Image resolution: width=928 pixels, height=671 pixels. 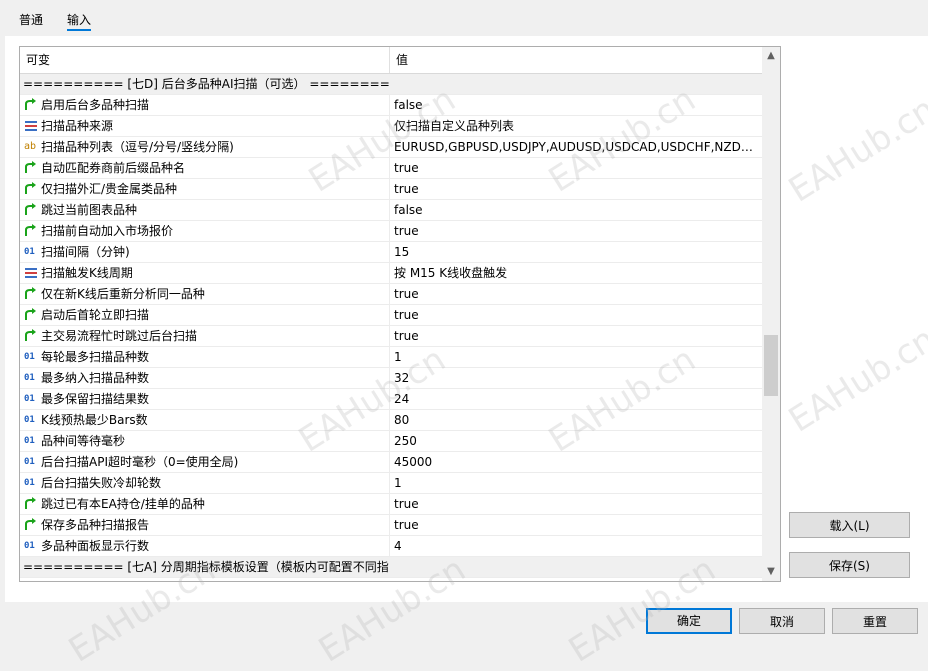 I want to click on parameter-name-cell: 01 后台扫描API超时毫秒（0=使用全局), so click(x=204, y=462).